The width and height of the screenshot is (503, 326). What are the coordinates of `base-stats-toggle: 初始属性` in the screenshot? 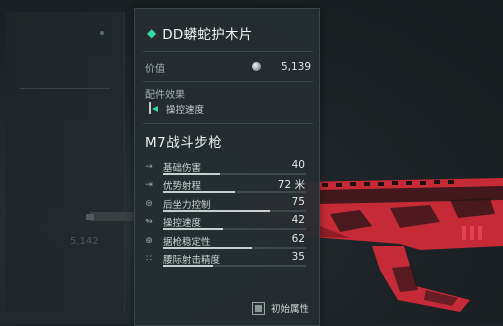 It's located at (280, 308).